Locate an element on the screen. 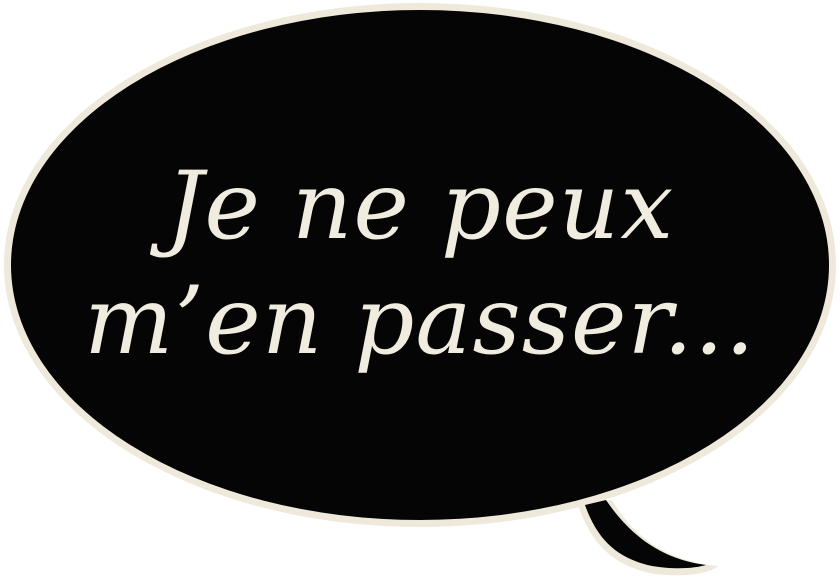 Image resolution: width=840 pixels, height=578 pixels. speech-line-1: Je ne peux is located at coordinates (420, 207).